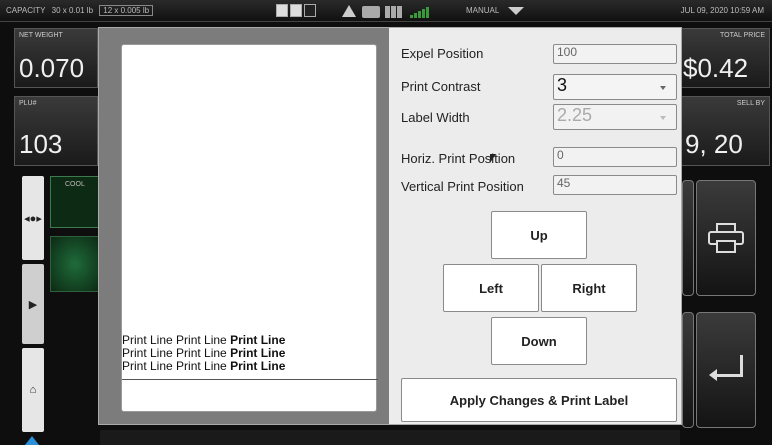 The height and width of the screenshot is (445, 772). What do you see at coordinates (615, 117) in the screenshot?
I see `label-width-select: 2.25` at bounding box center [615, 117].